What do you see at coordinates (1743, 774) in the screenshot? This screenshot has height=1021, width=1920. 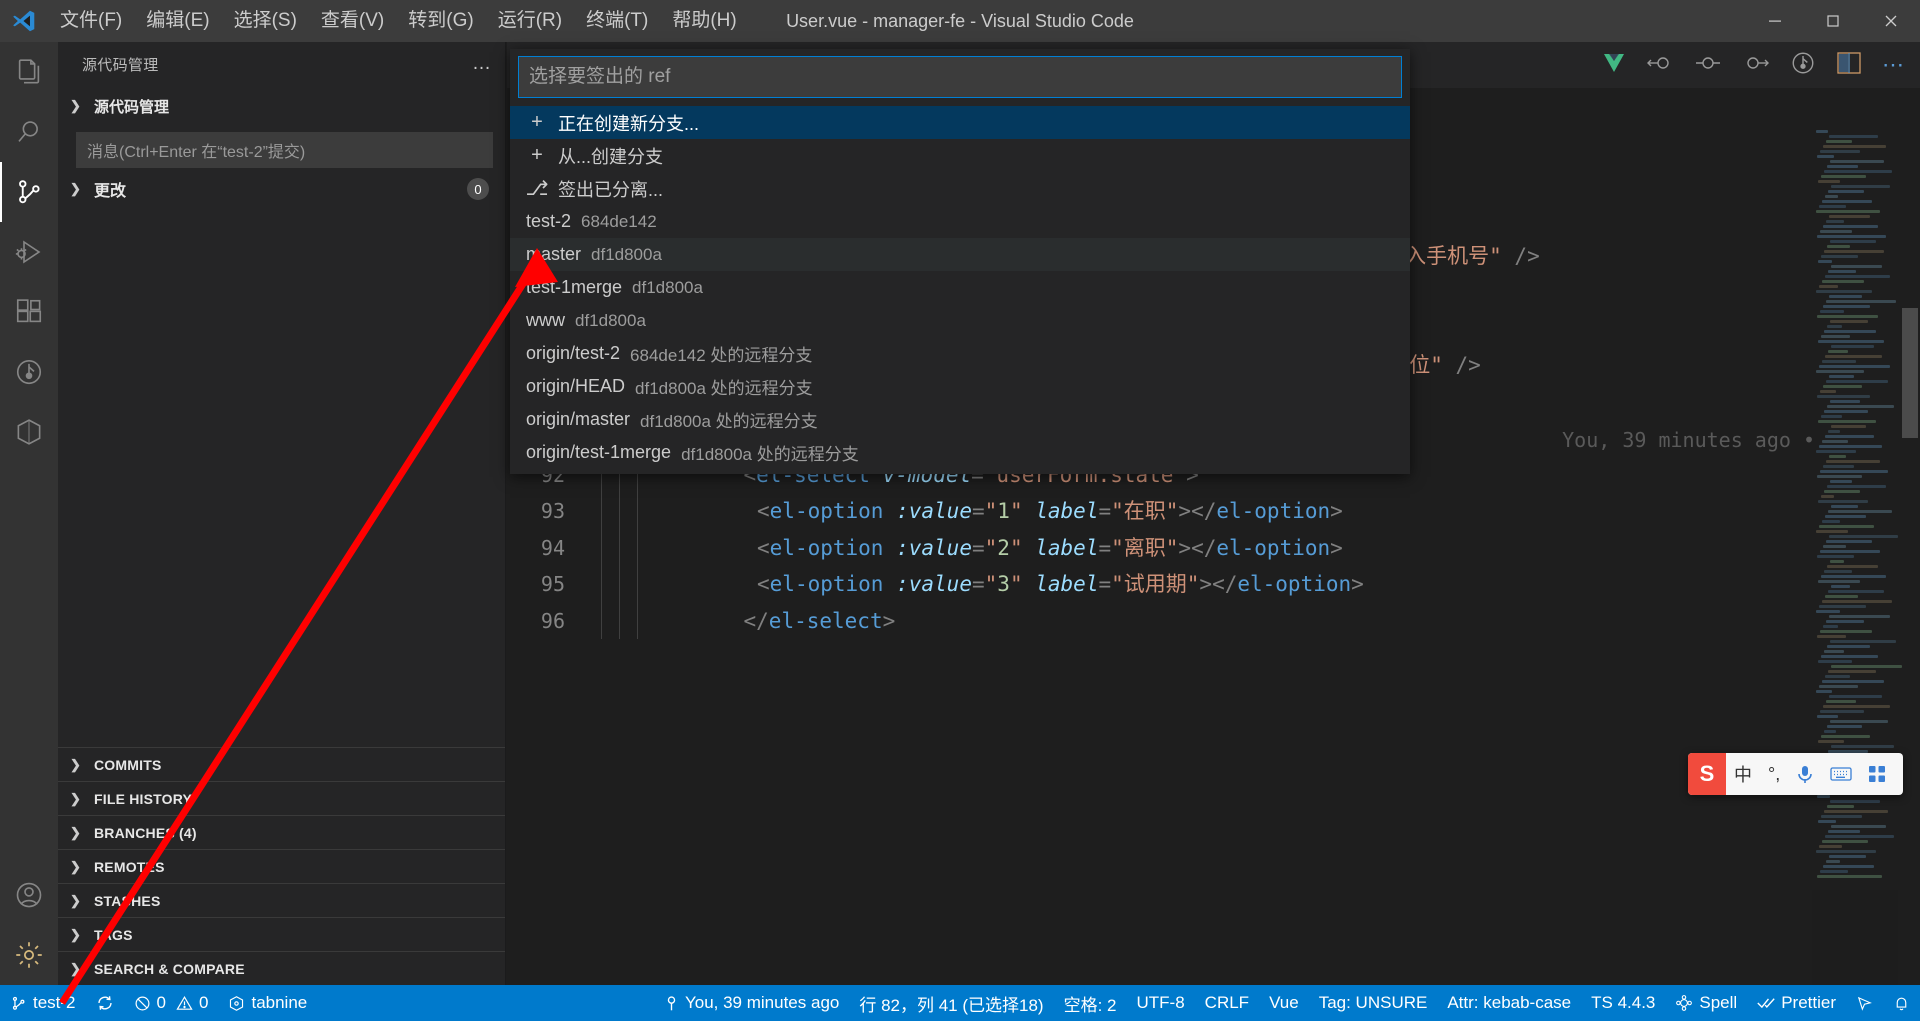 I see `ime-mode-toggle: 中` at bounding box center [1743, 774].